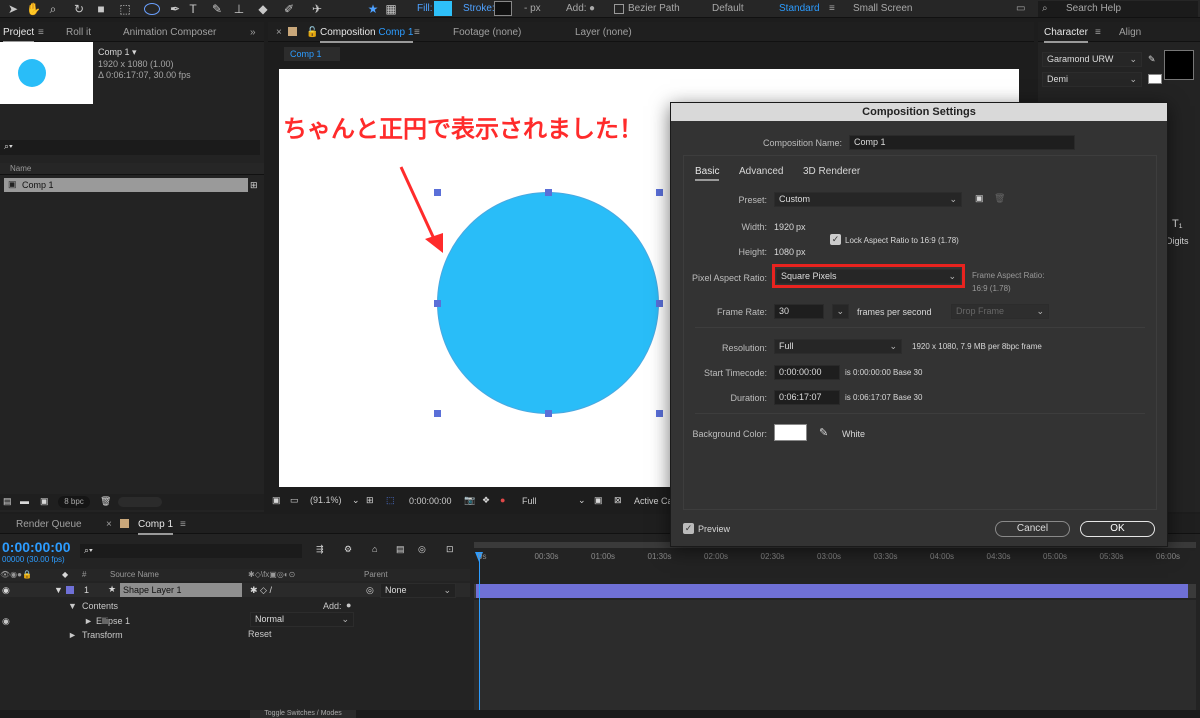  Describe the element at coordinates (36, 547) in the screenshot. I see `timeline-timecode: 0:00:00:00` at that location.